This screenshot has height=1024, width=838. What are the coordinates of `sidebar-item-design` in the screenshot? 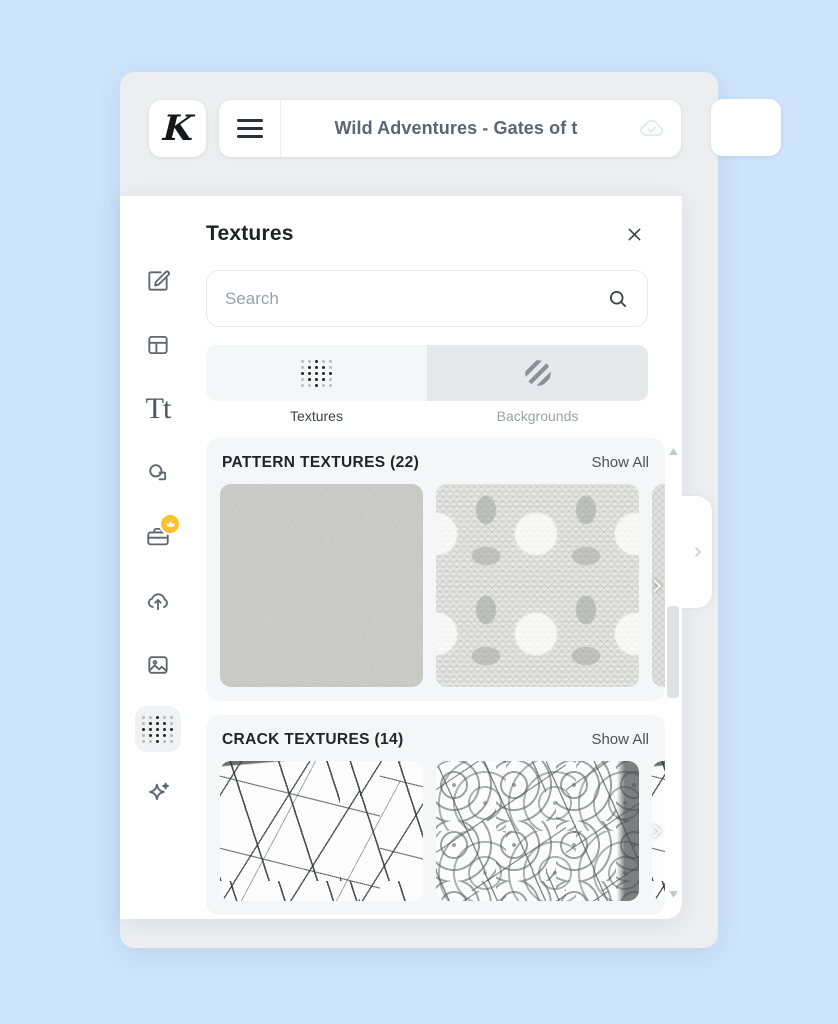 It's located at (158, 281).